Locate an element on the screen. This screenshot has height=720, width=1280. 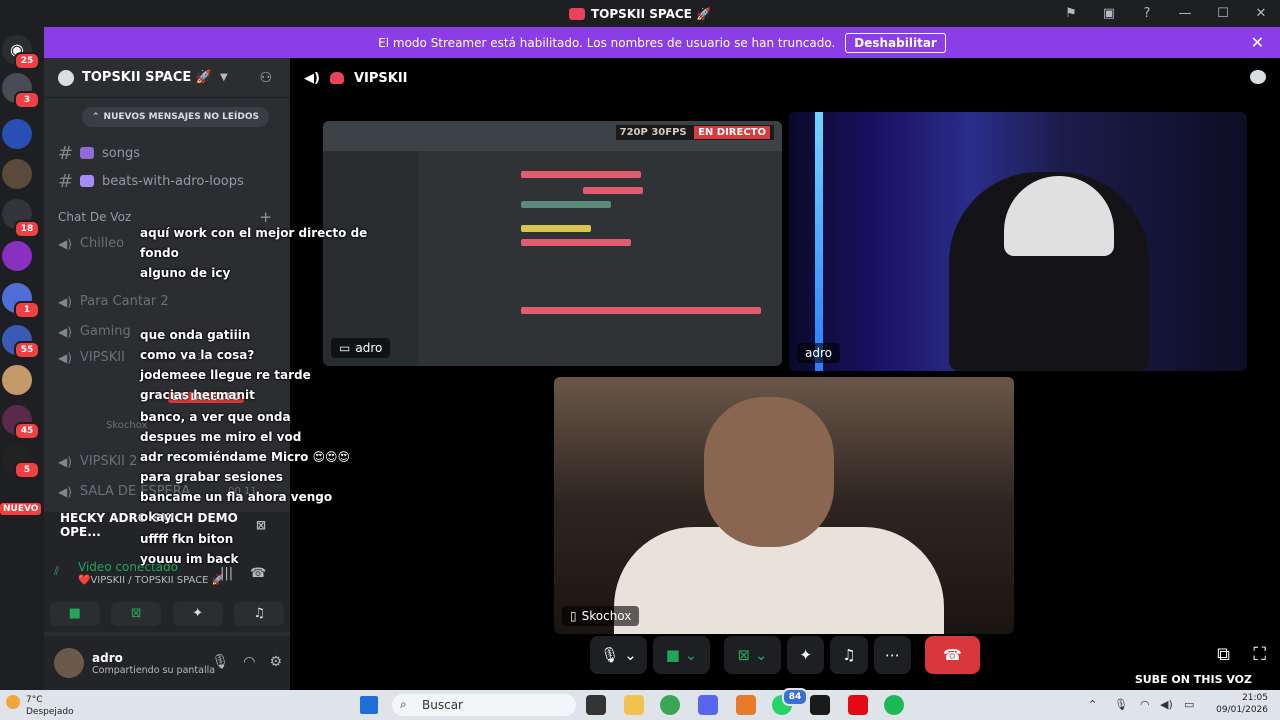
stage-channel-name: VIPSKII is located at coordinates (380, 78).